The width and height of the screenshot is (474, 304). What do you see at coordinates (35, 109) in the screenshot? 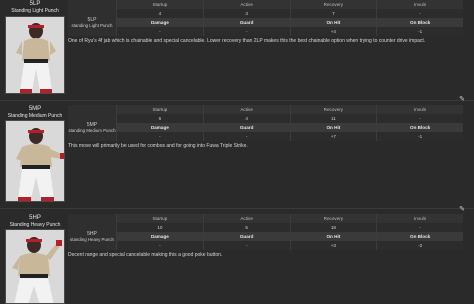
I see `move-code: 5MP` at bounding box center [35, 109].